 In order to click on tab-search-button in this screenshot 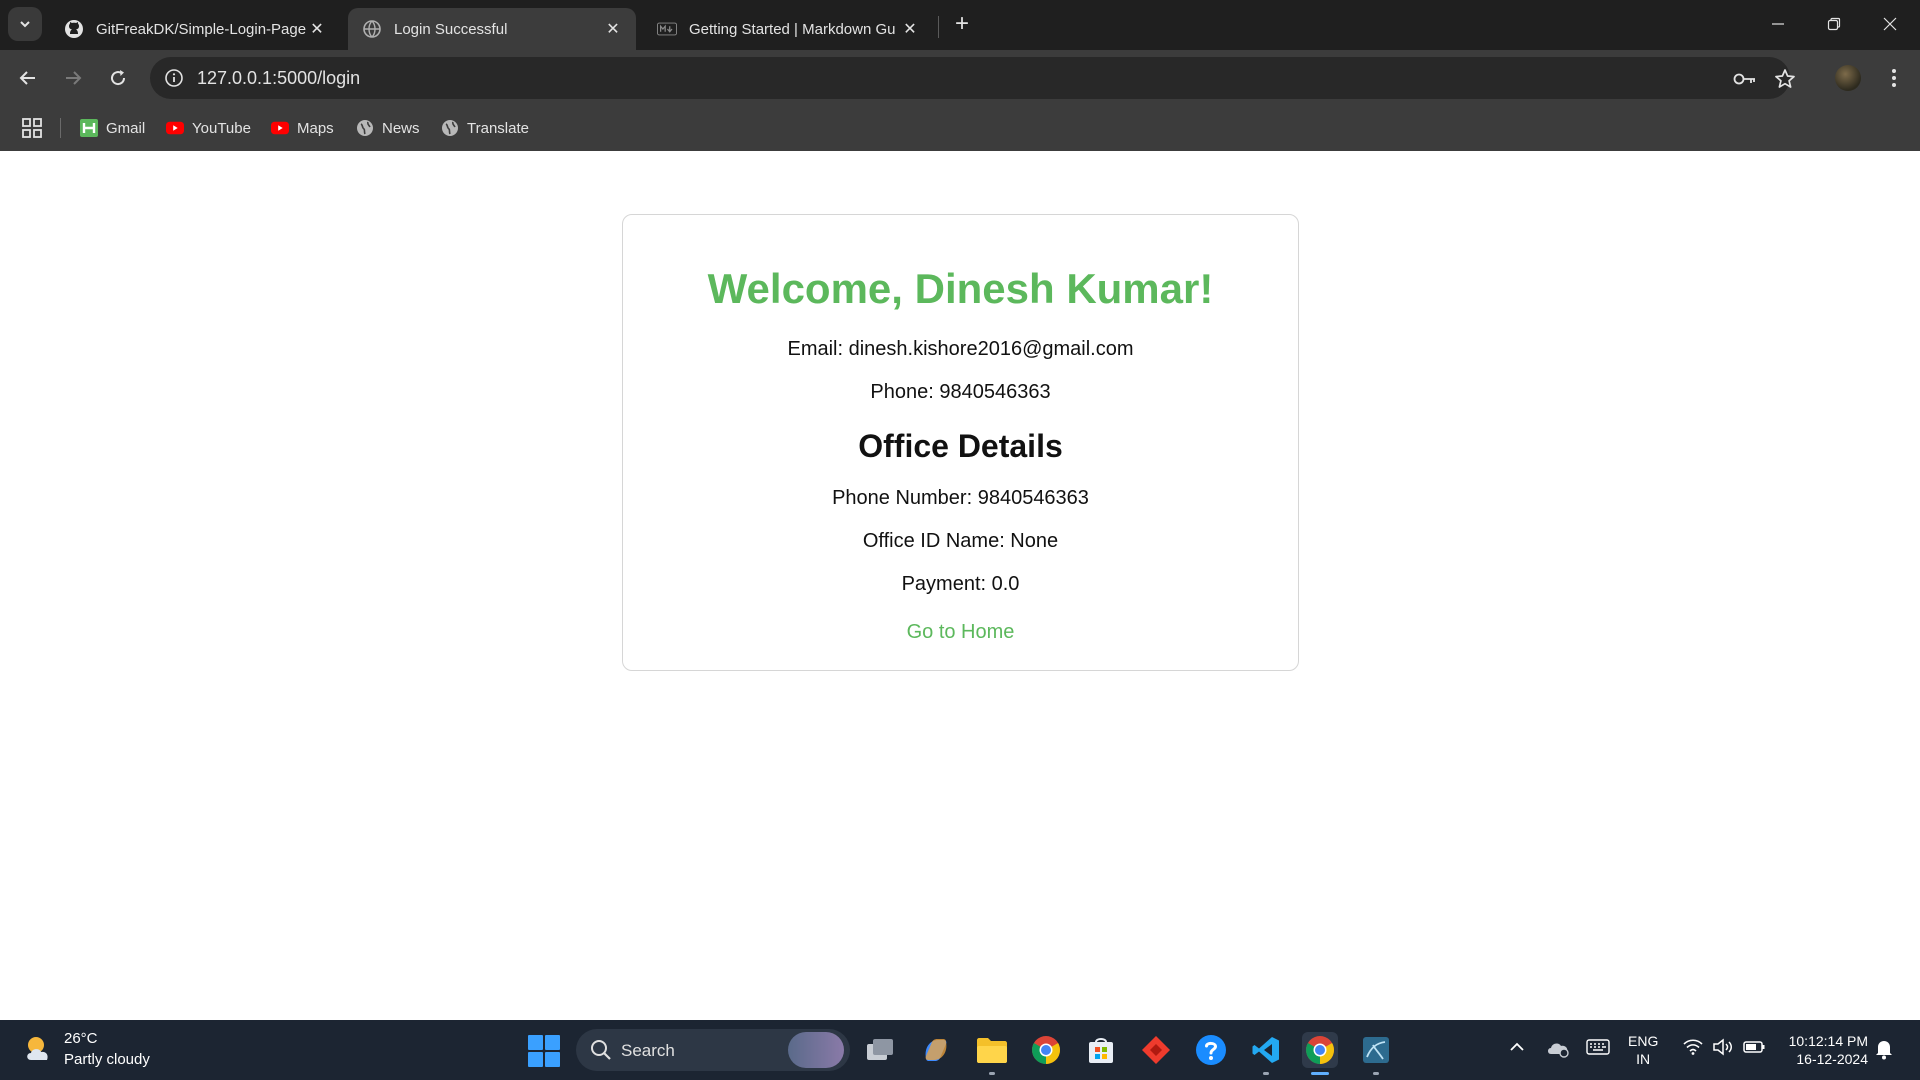, I will do `click(25, 24)`.